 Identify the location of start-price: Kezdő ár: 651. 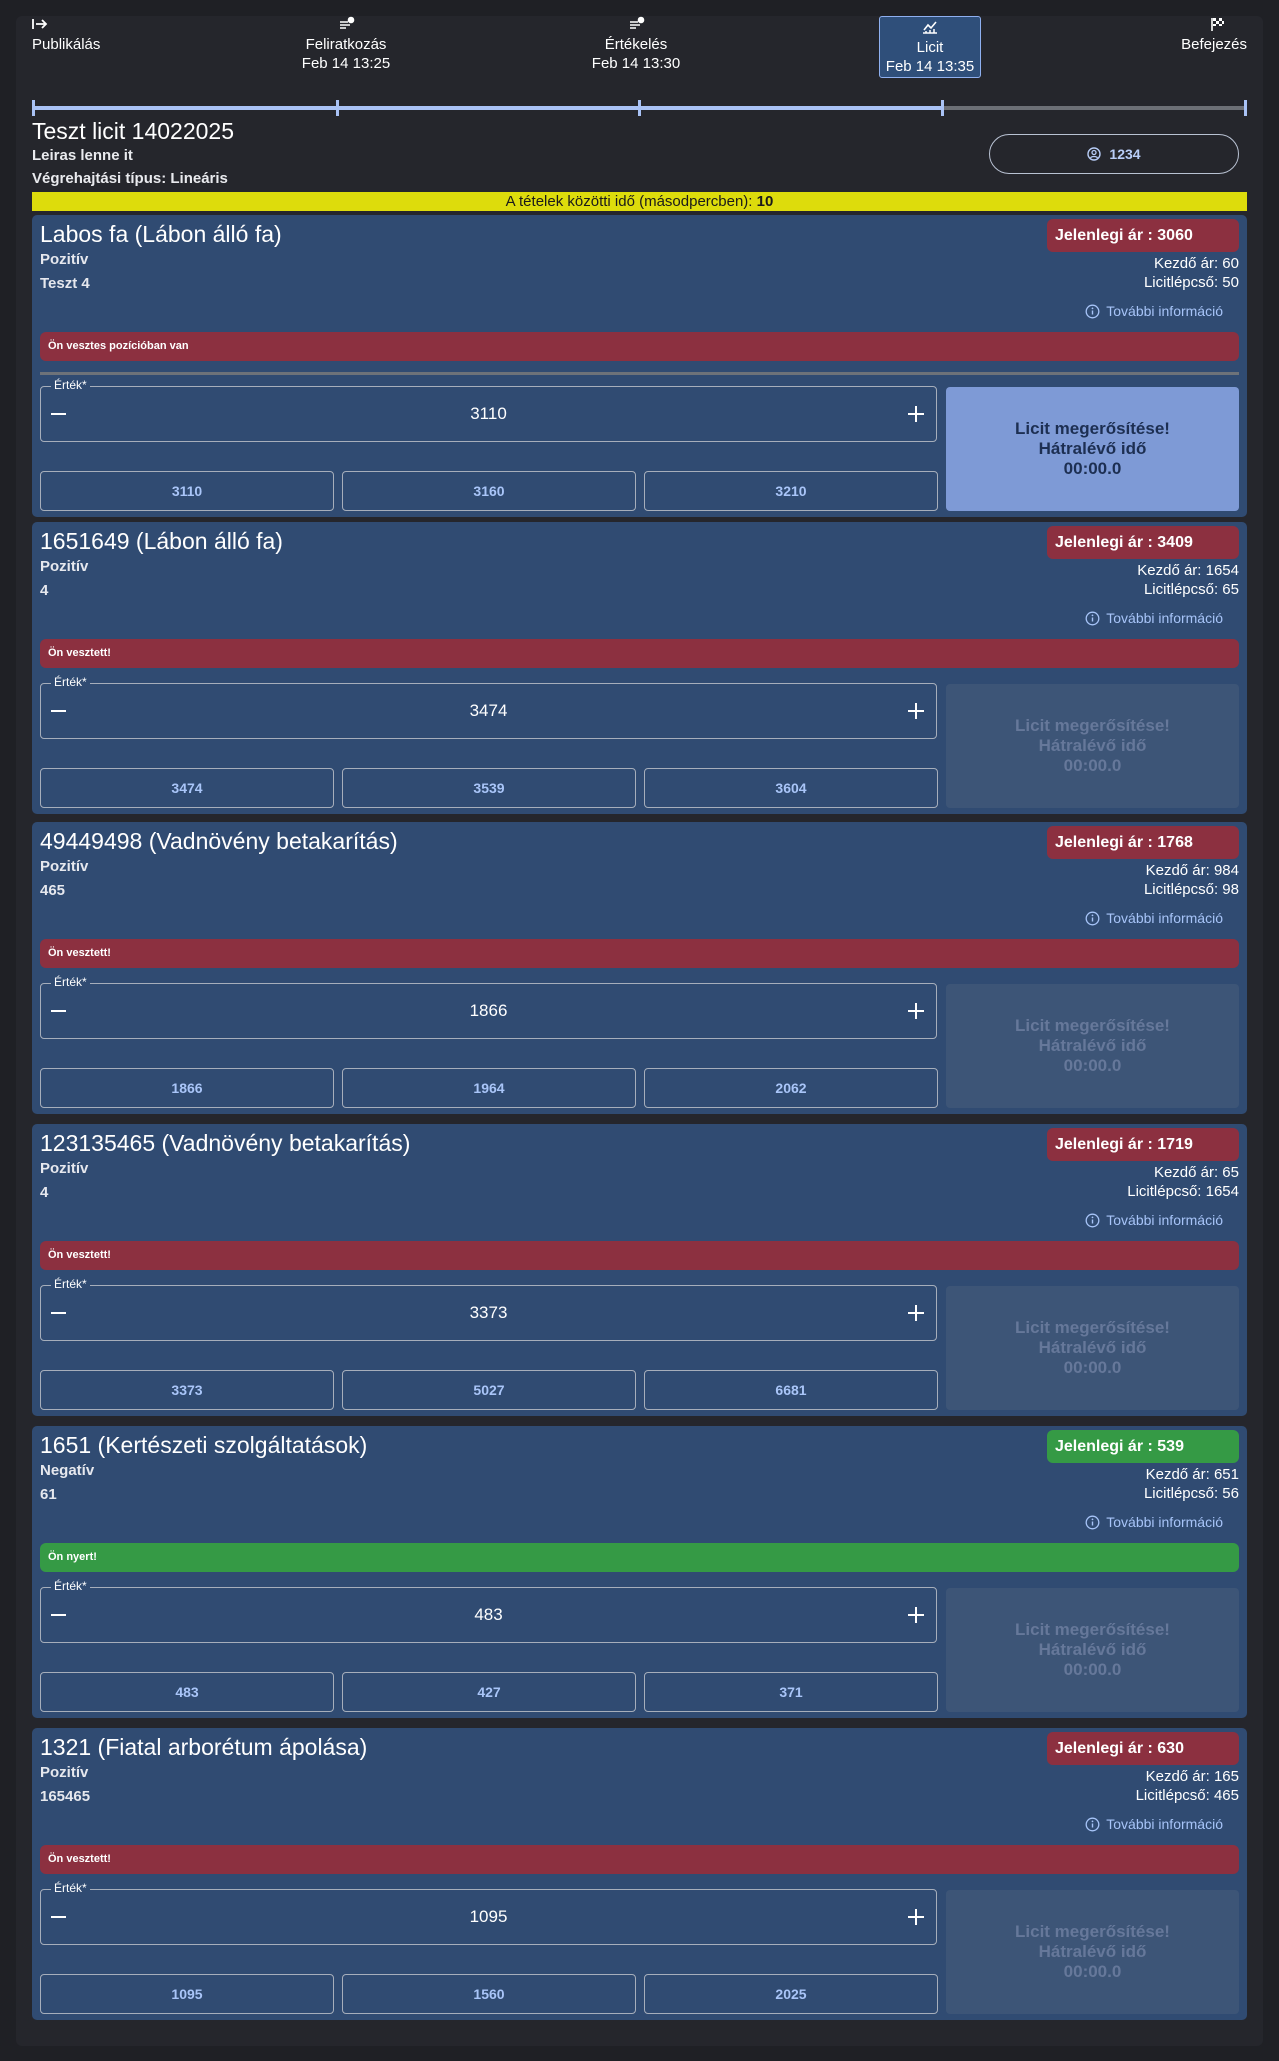
(1192, 1474).